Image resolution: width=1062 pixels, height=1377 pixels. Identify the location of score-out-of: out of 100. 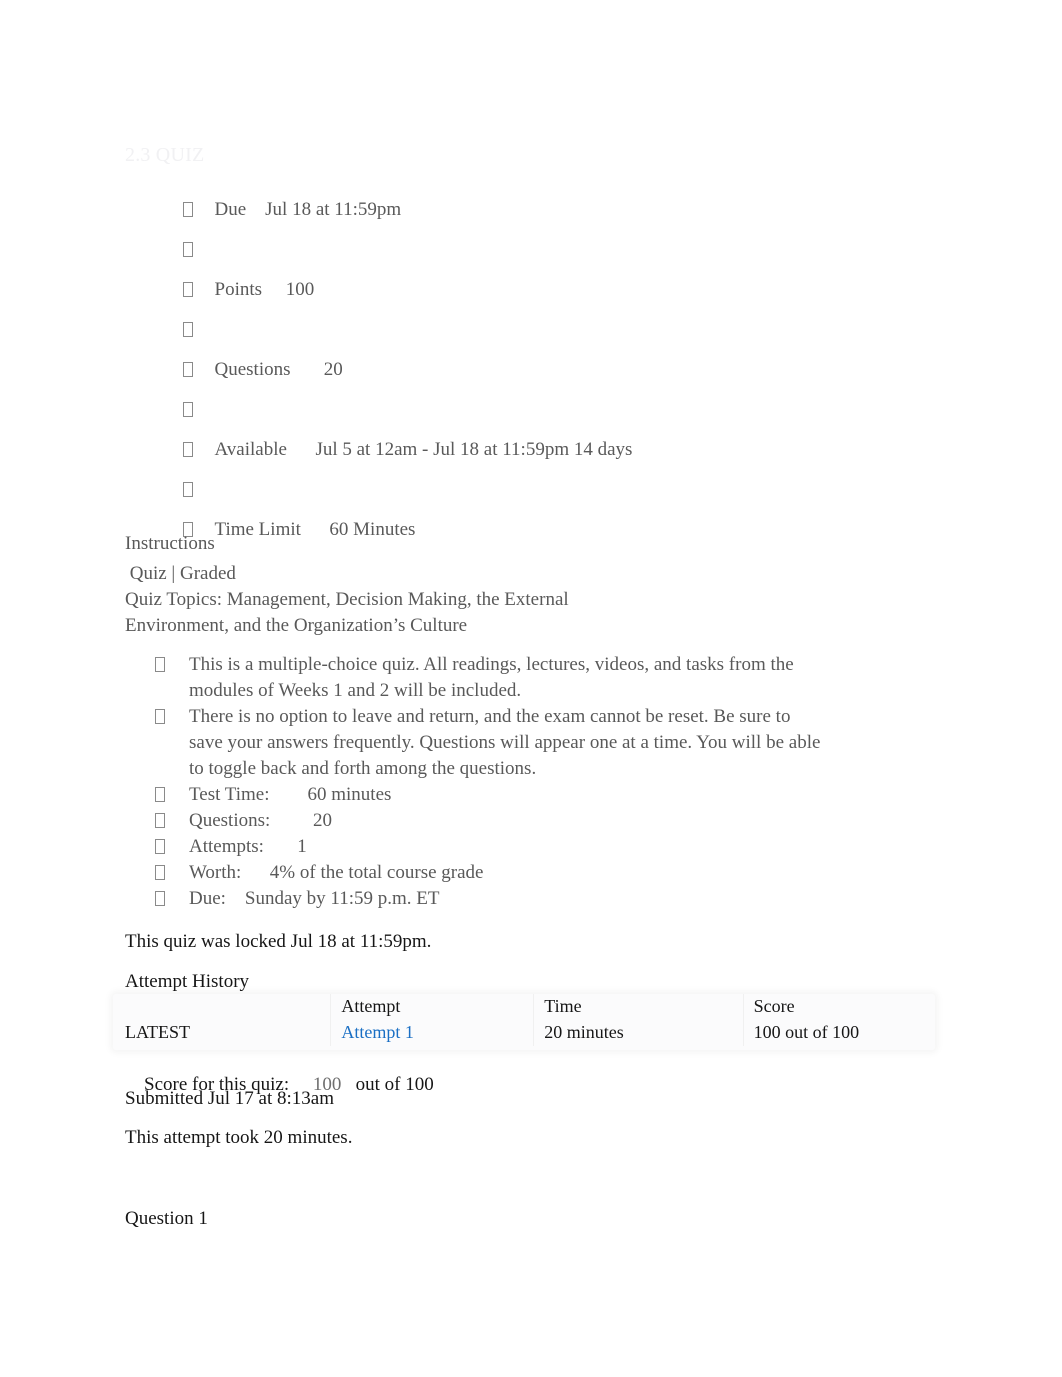
(394, 1084).